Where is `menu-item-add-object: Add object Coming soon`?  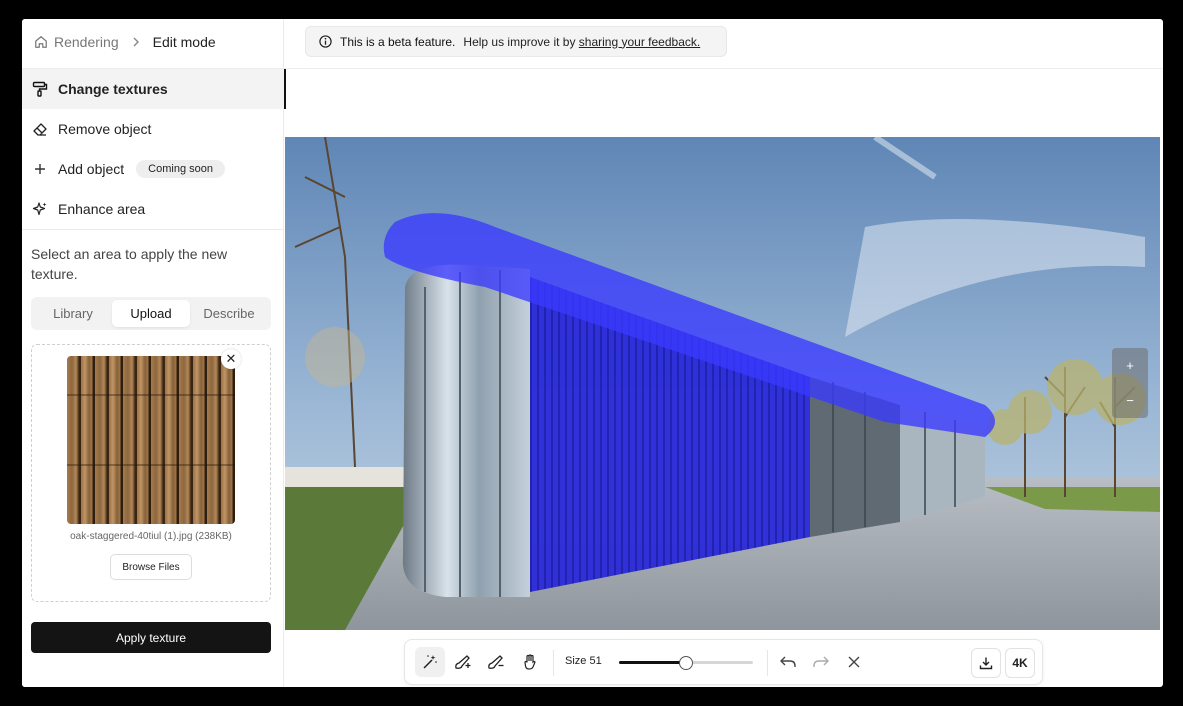
menu-item-add-object: Add object Coming soon is located at coordinates (153, 169).